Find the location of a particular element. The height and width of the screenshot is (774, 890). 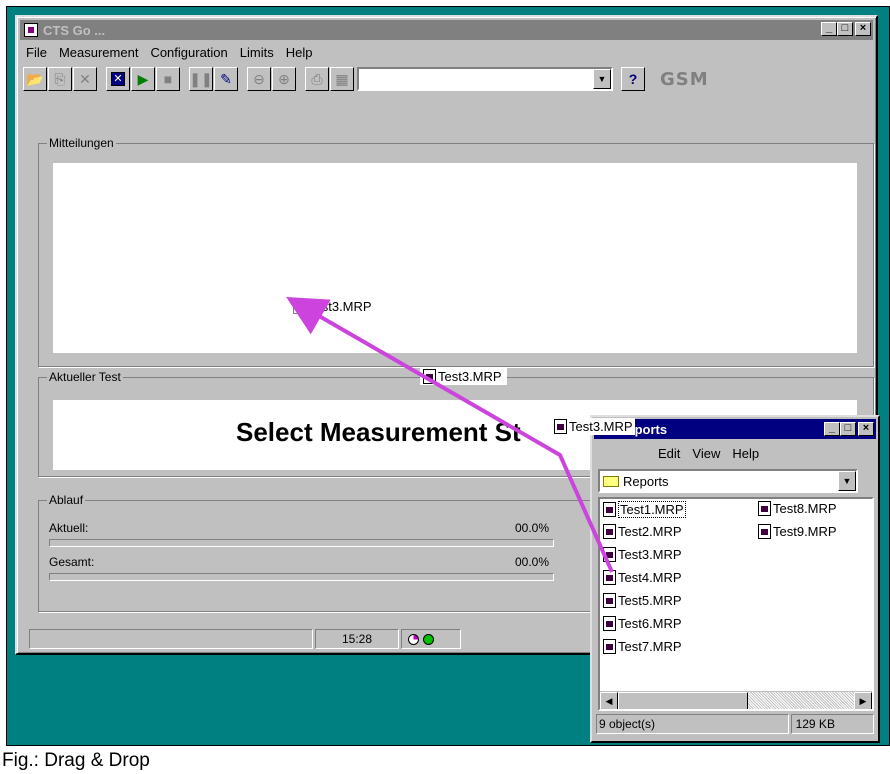

dropped-file-test3: Test3.MRP is located at coordinates (332, 306).